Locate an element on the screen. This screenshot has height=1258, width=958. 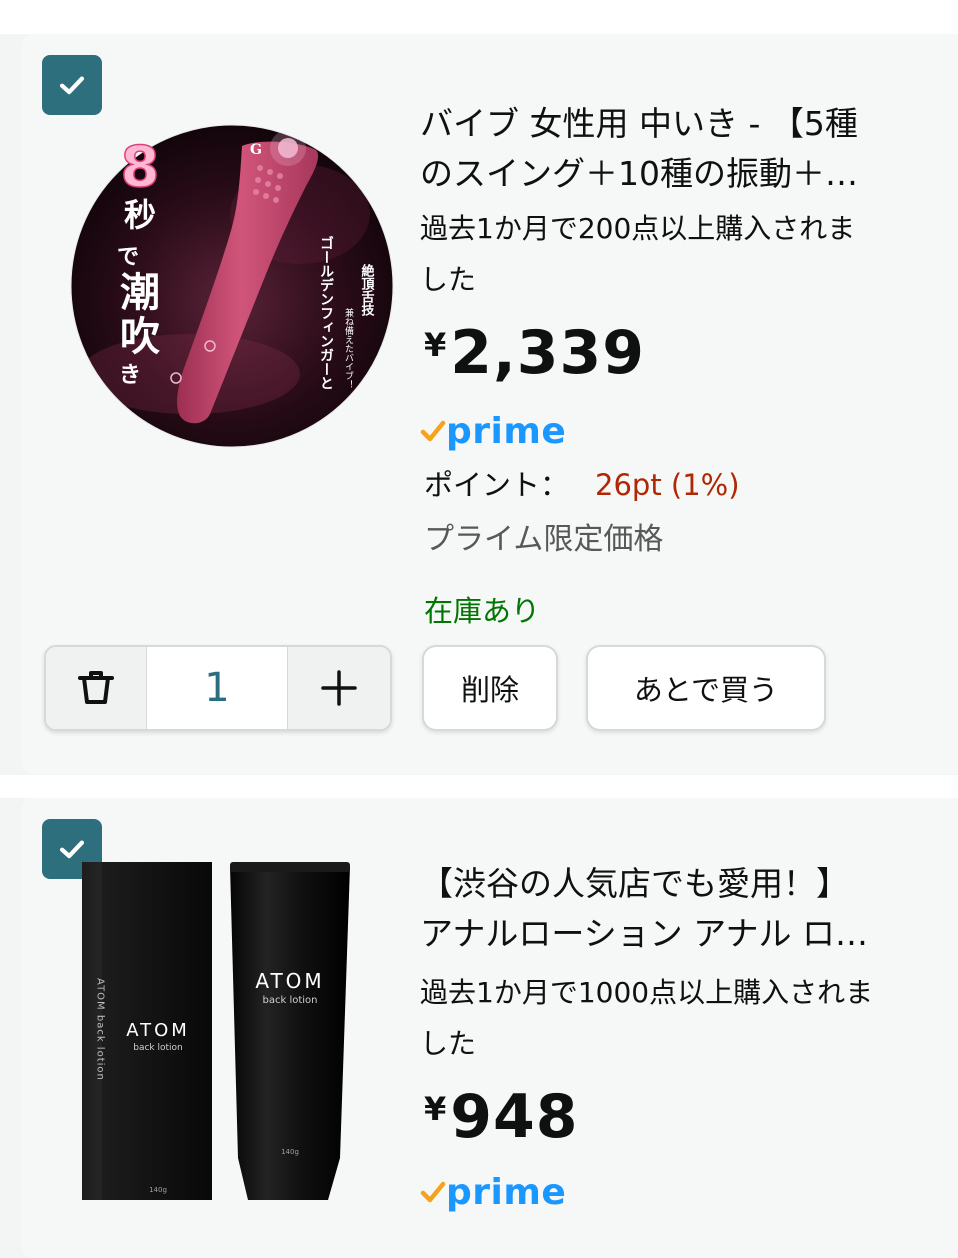
item-1-price: ¥2,339 is located at coordinates (534, 353).